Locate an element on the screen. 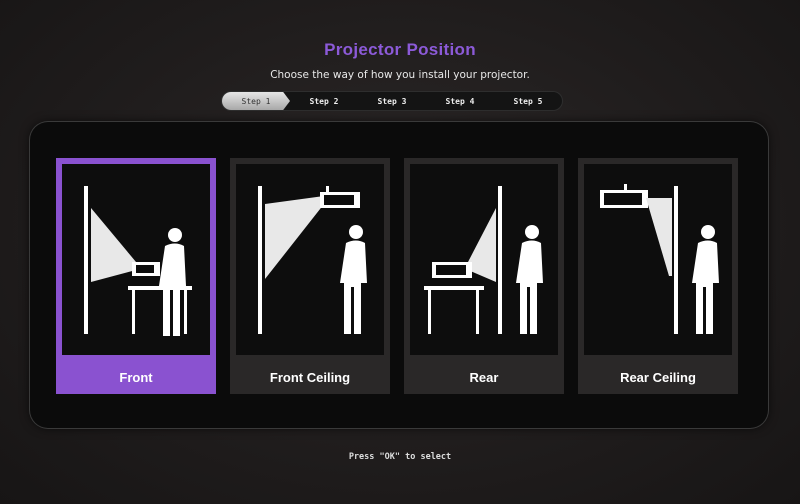 The width and height of the screenshot is (800, 504). option-rear-ceiling-illustration is located at coordinates (658, 259).